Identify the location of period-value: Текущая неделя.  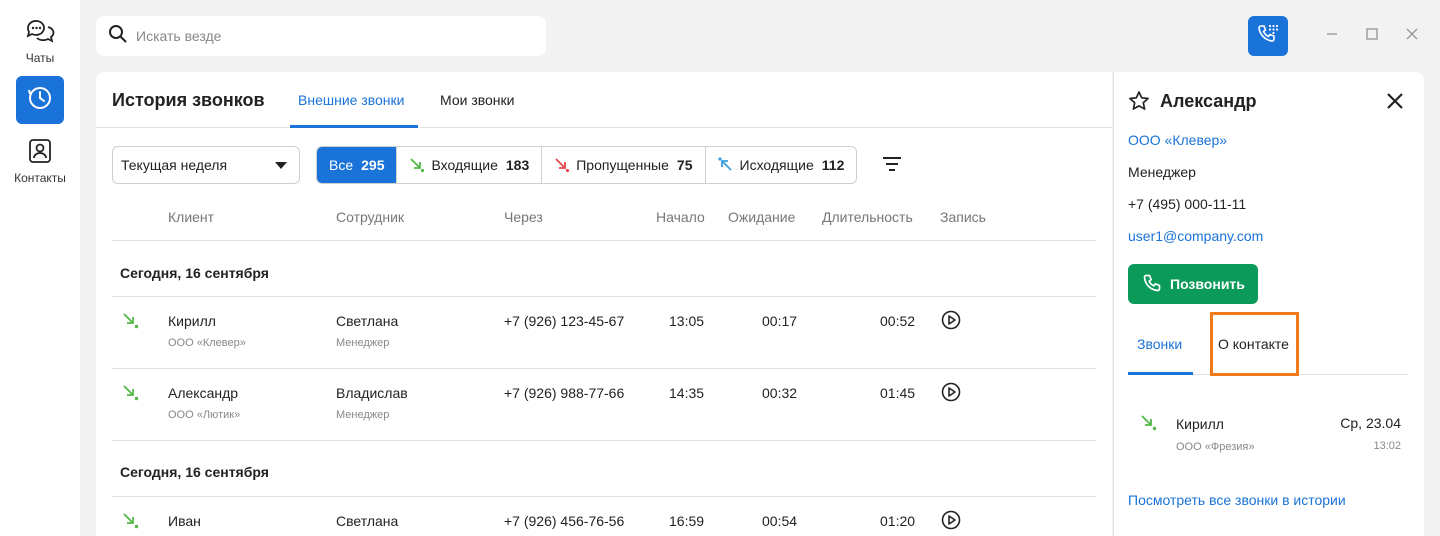
(174, 165).